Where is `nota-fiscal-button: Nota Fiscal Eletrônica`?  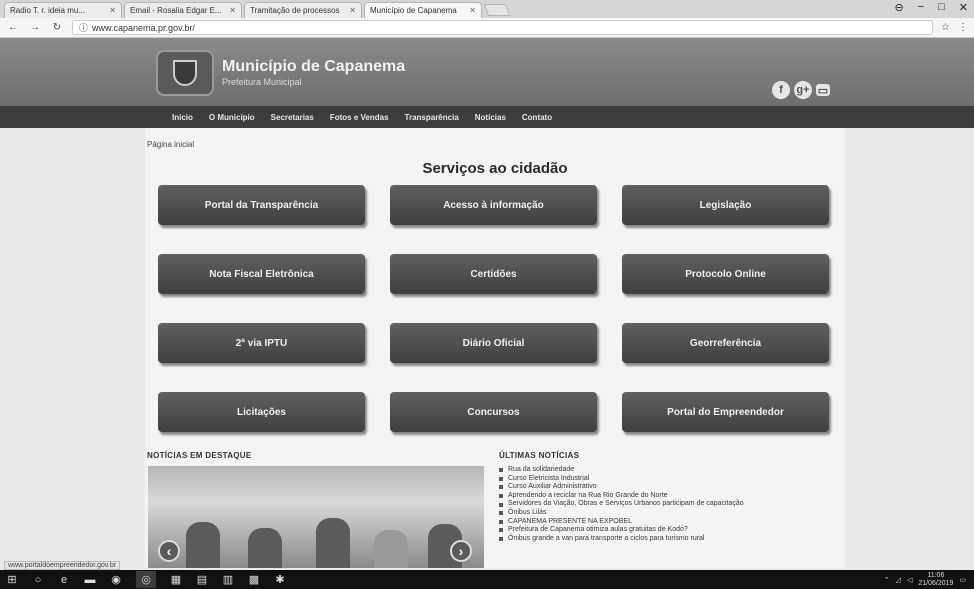 nota-fiscal-button: Nota Fiscal Eletrônica is located at coordinates (261, 274).